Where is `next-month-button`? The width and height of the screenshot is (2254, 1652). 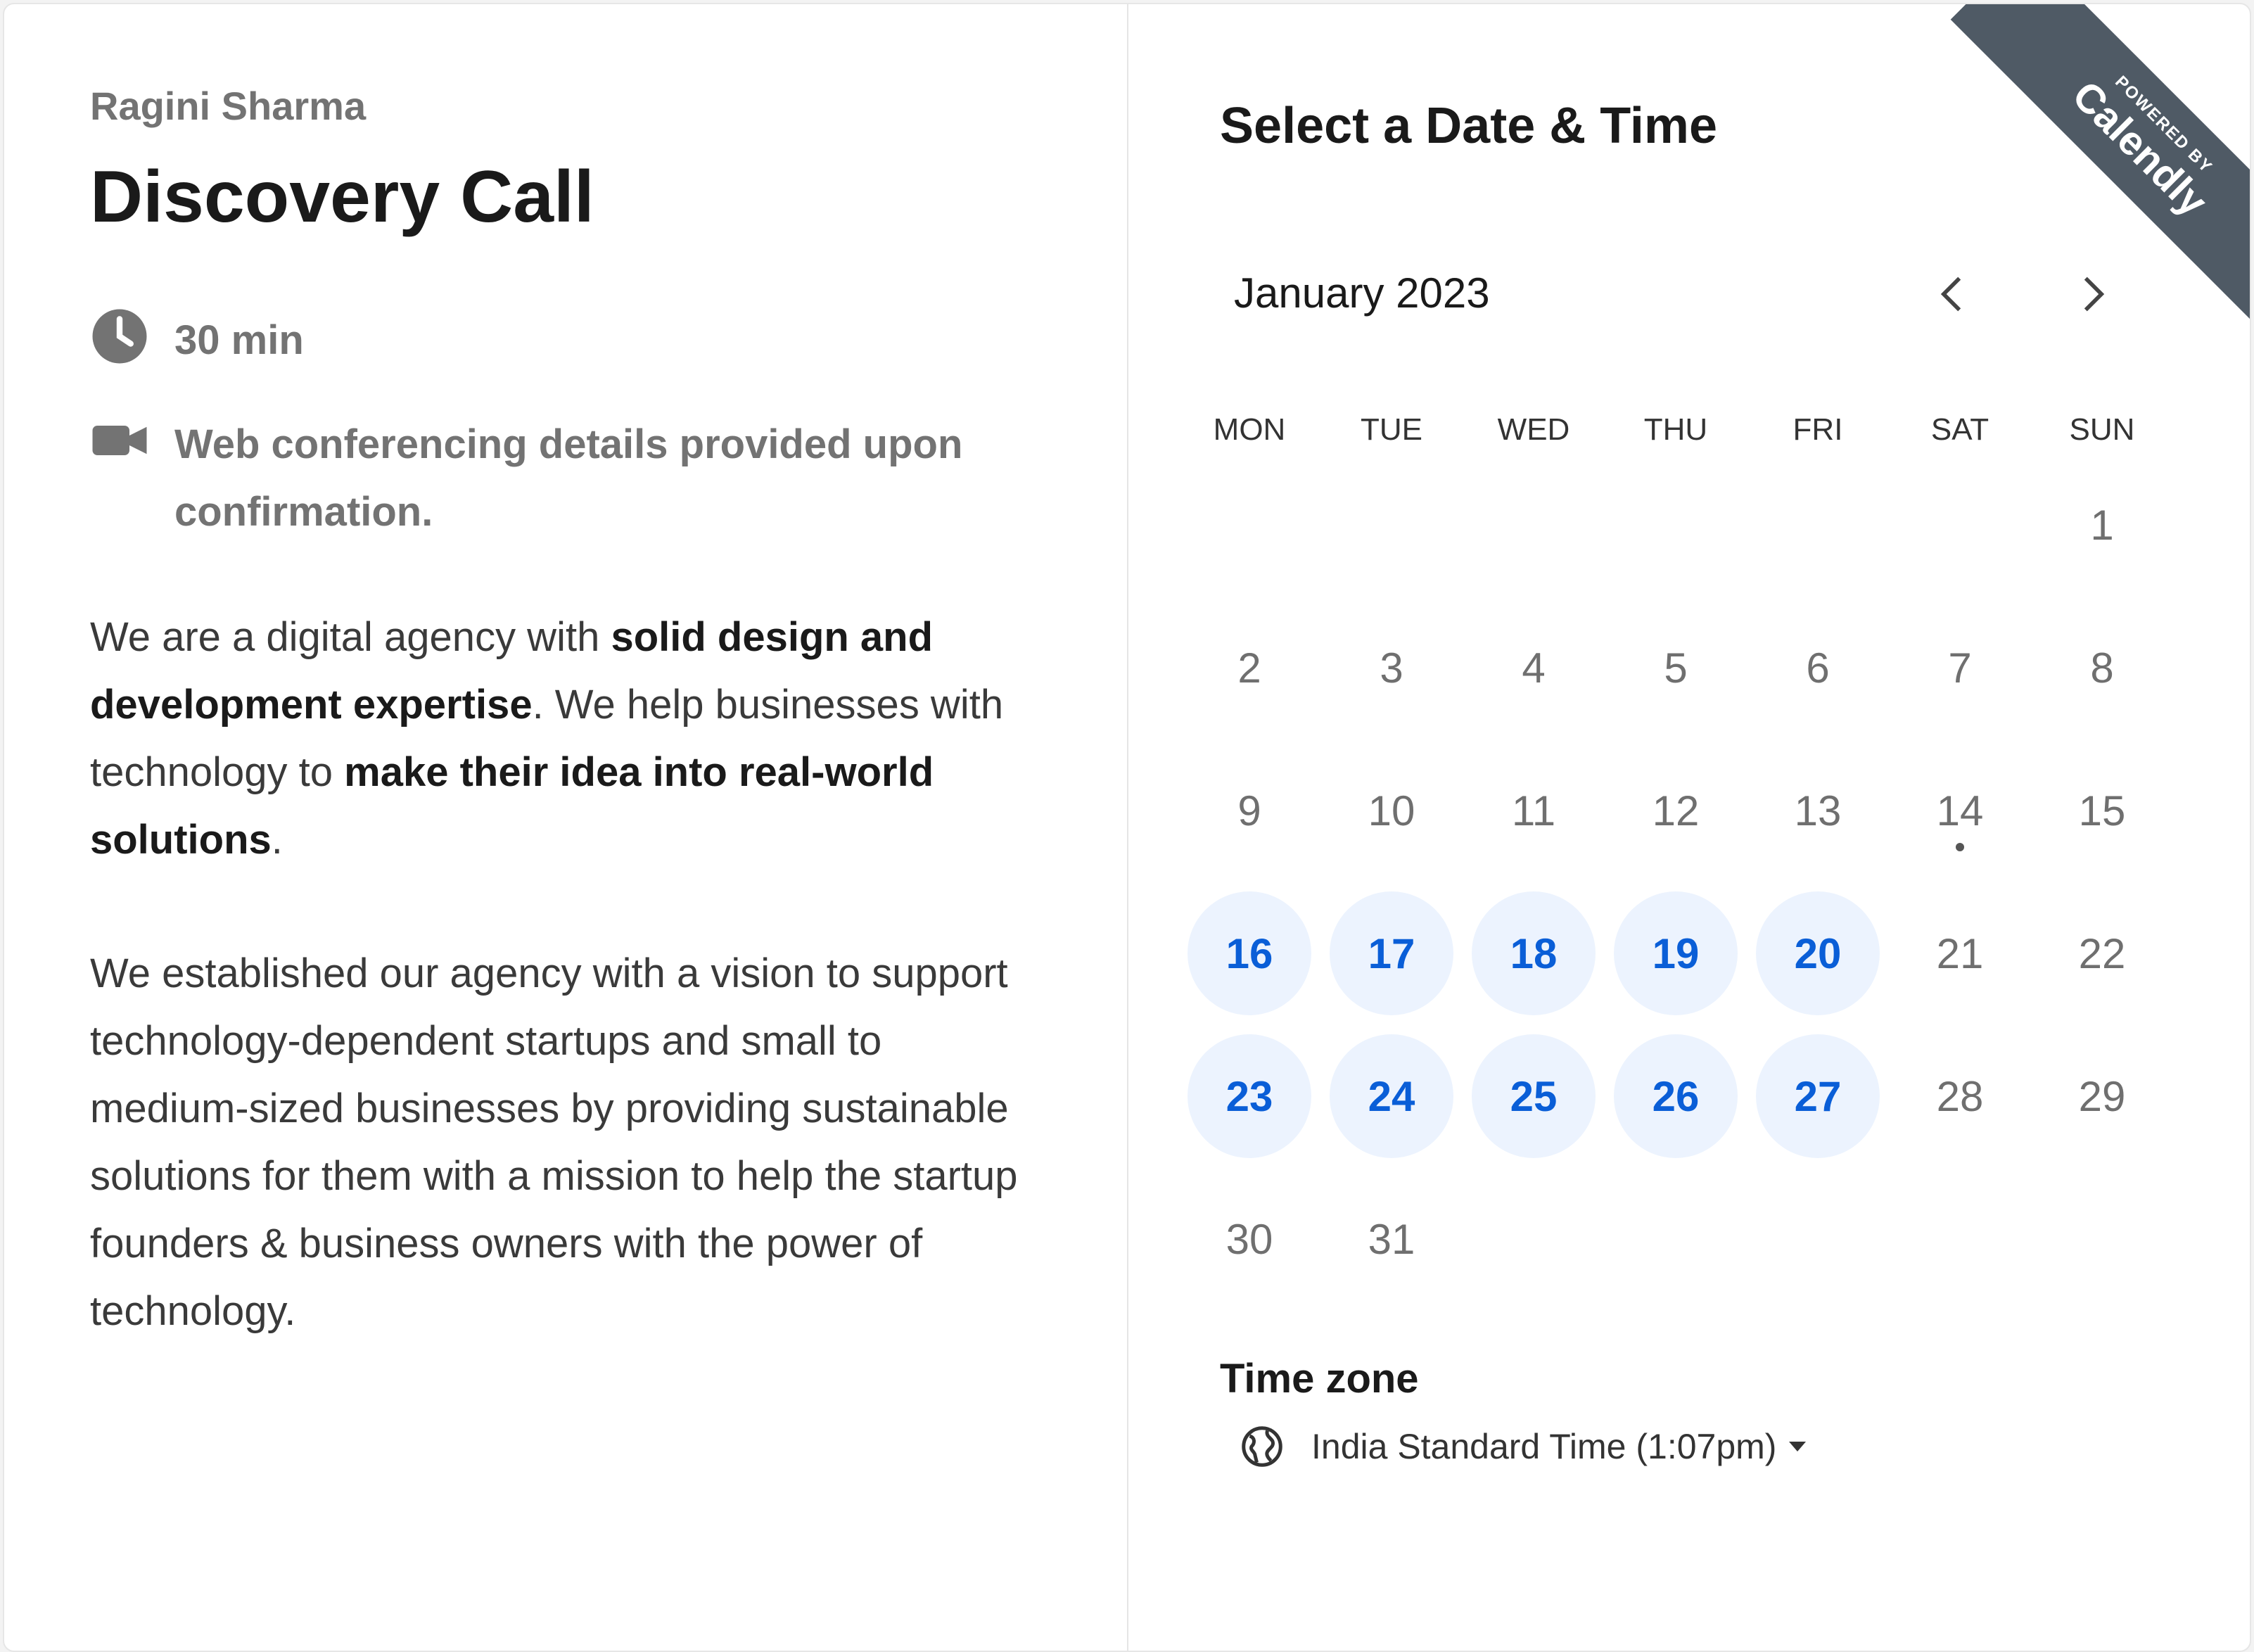 next-month-button is located at coordinates (2093, 294).